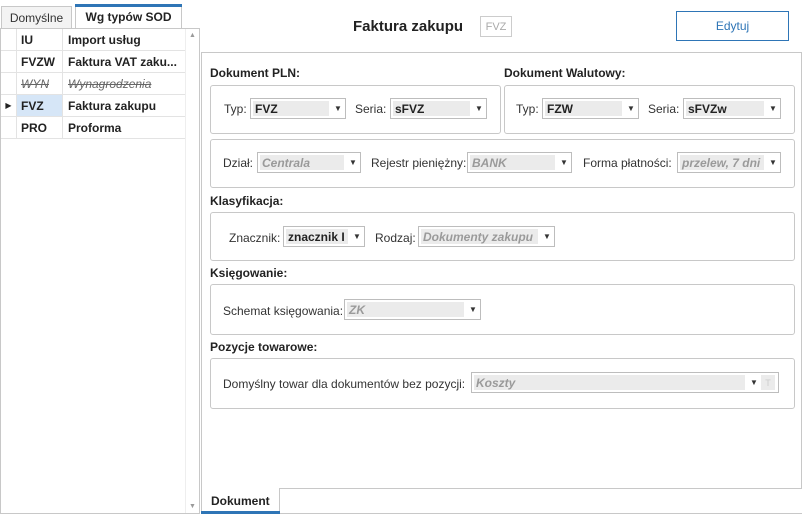 Image resolution: width=803 pixels, height=517 pixels. What do you see at coordinates (40, 61) in the screenshot?
I see `row-code: FVZW` at bounding box center [40, 61].